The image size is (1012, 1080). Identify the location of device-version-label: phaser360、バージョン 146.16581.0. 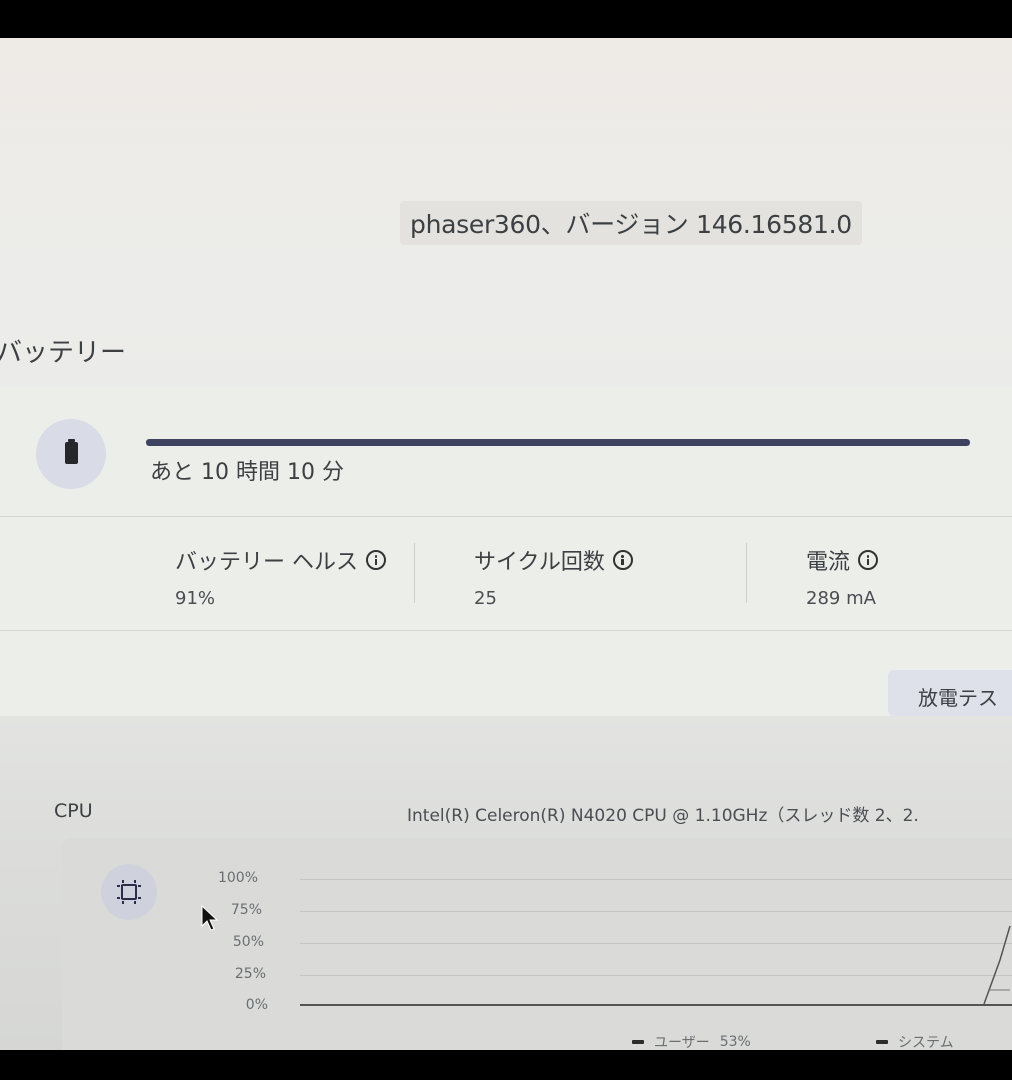
(631, 223).